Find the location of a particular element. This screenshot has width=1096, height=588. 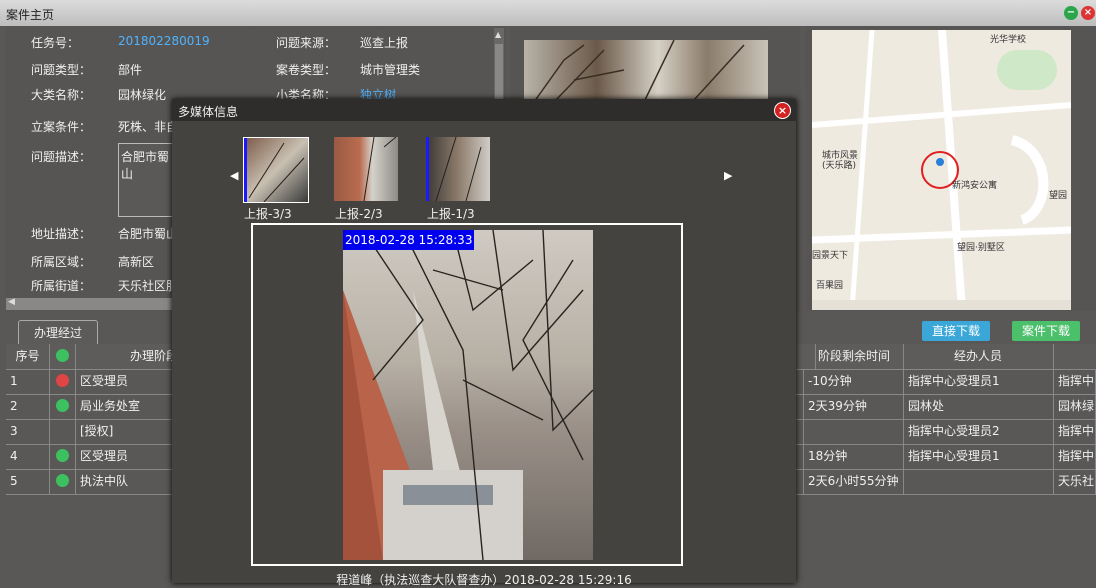

next-arrow-icon: ▶ is located at coordinates (728, 175).